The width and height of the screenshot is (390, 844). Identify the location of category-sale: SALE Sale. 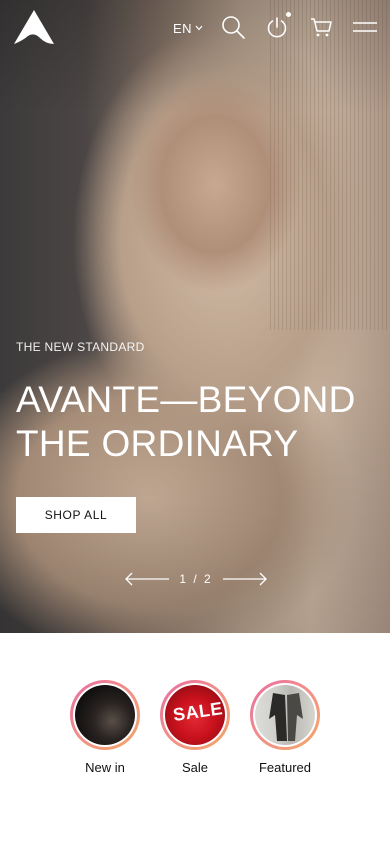
(195, 727).